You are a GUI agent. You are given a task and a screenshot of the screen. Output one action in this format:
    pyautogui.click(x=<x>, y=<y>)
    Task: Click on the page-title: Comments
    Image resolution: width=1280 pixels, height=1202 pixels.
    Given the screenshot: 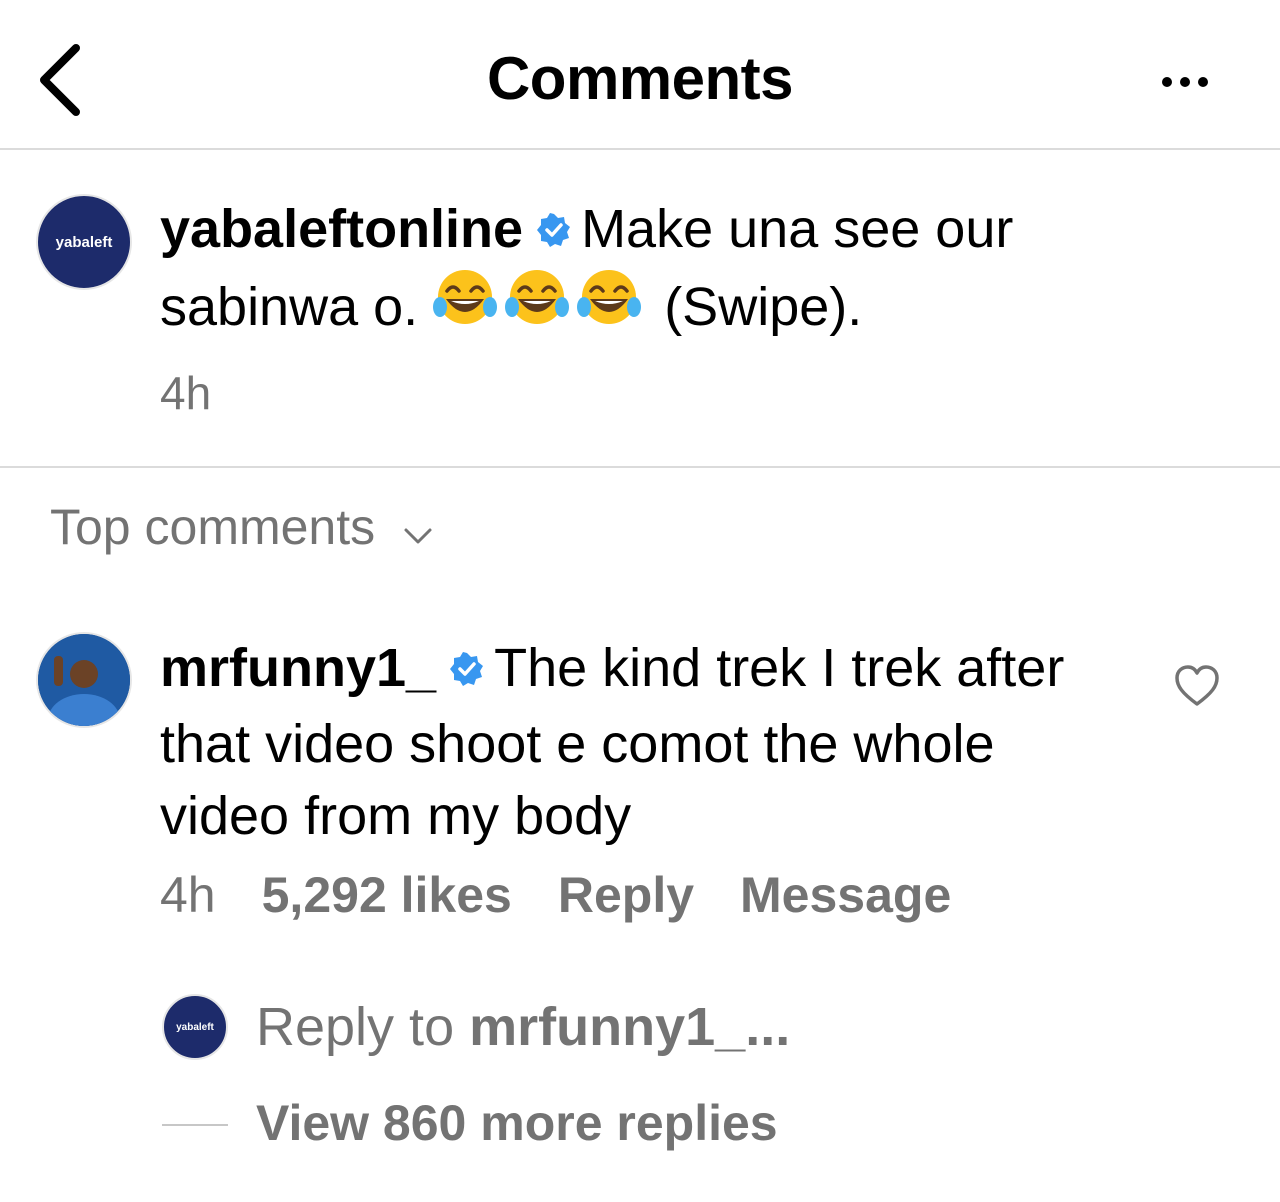 What is the action you would take?
    pyautogui.click(x=640, y=78)
    